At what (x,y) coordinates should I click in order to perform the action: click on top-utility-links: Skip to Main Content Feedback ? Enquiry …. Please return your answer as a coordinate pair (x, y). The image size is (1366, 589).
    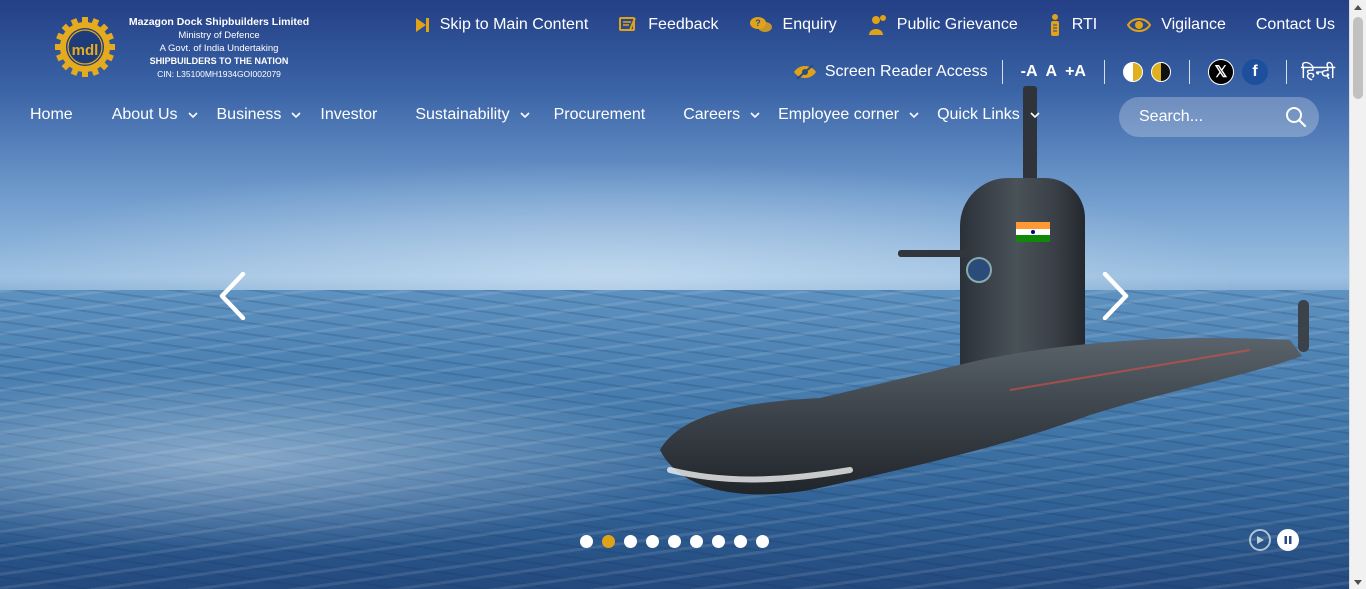
    Looking at the image, I should click on (859, 25).